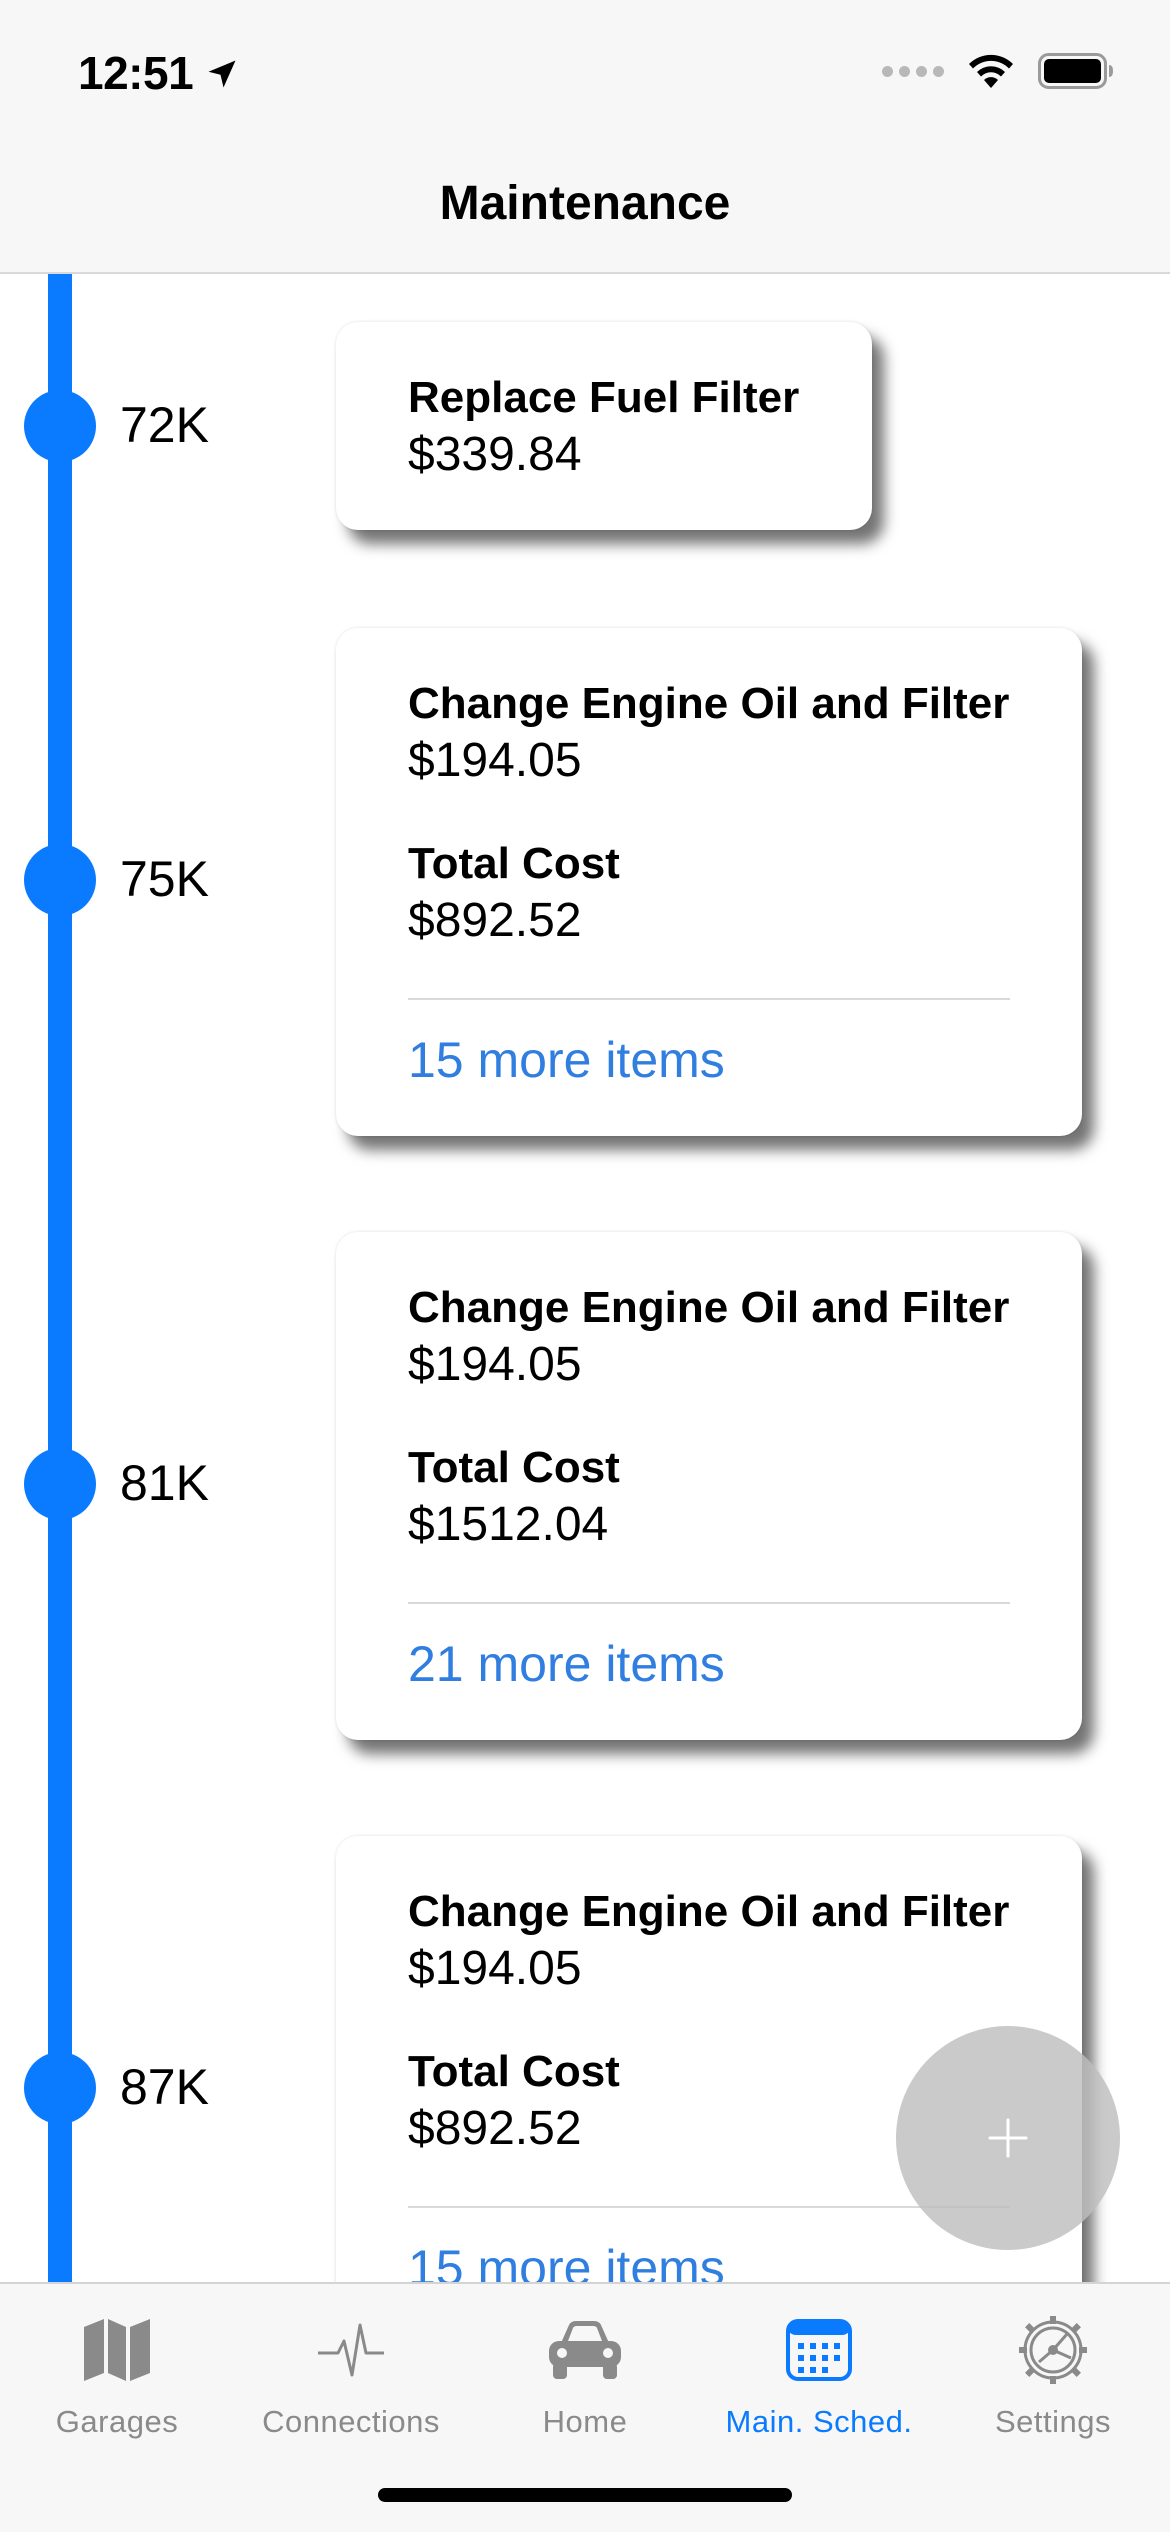  Describe the element at coordinates (351, 2350) in the screenshot. I see `pulse-icon` at that location.